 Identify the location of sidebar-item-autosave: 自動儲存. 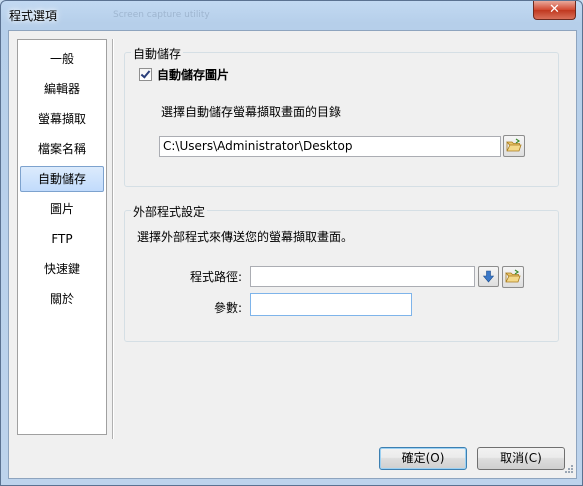
(62, 179).